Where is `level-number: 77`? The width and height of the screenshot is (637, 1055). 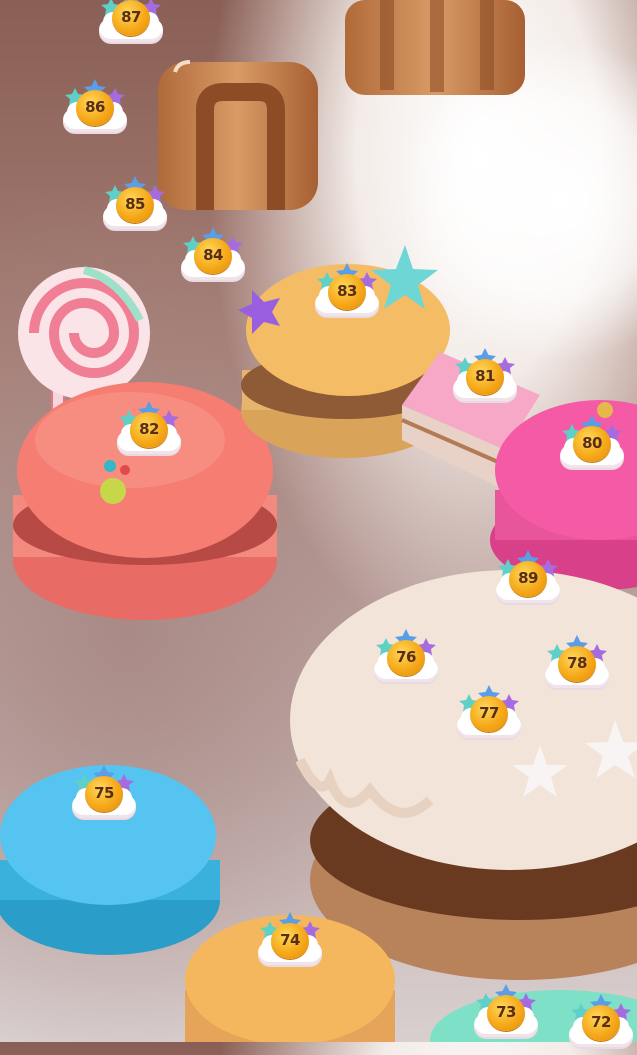
level-number: 77 is located at coordinates (489, 713).